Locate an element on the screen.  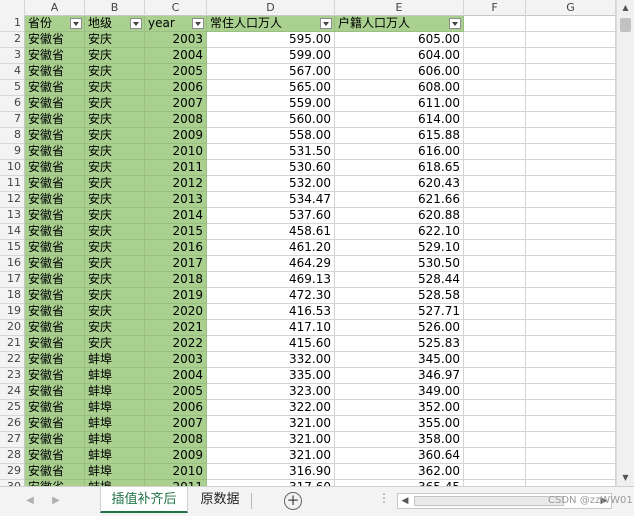
row-number: 19 is located at coordinates (12, 312).